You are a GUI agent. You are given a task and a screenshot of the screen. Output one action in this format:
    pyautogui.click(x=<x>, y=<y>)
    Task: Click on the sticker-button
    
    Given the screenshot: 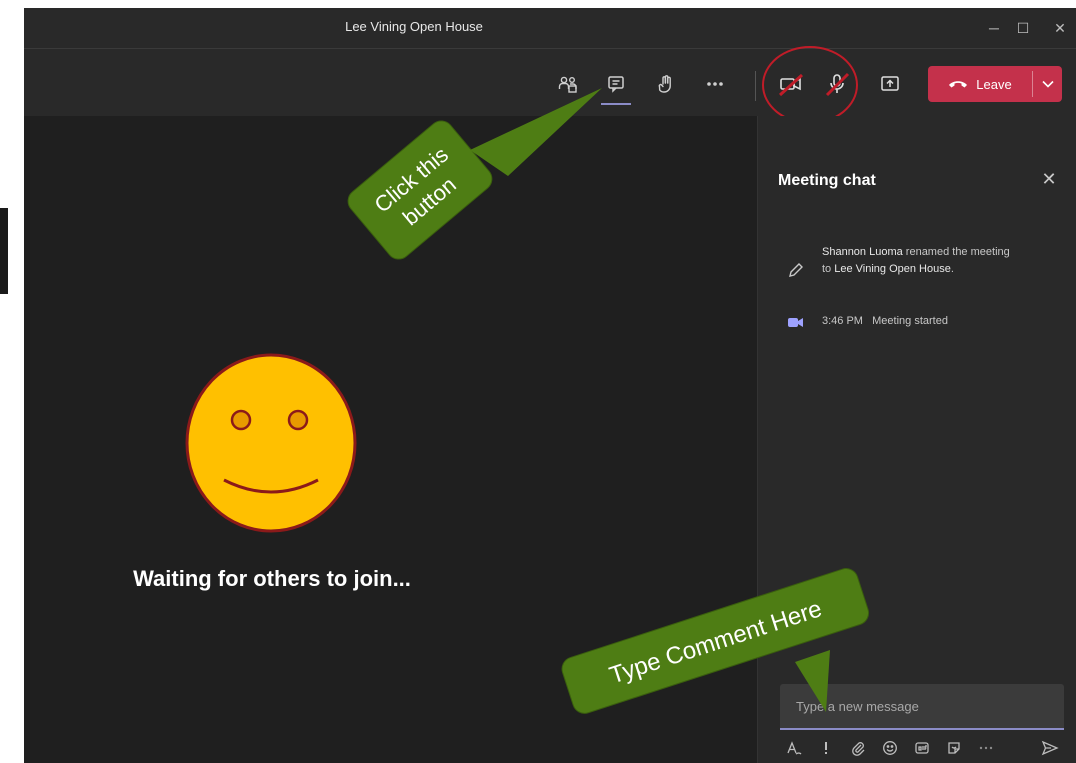 What is the action you would take?
    pyautogui.click(x=954, y=748)
    